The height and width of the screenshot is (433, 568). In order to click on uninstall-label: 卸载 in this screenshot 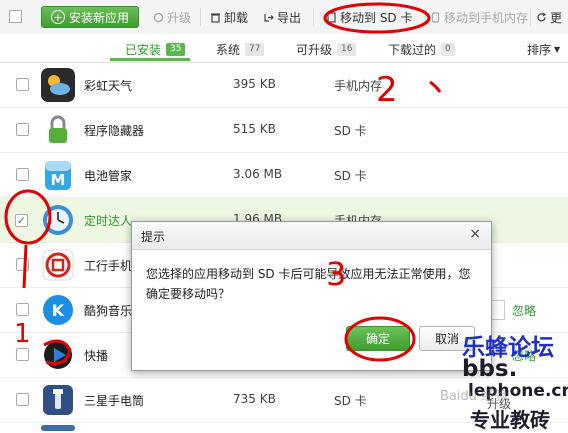, I will do `click(236, 17)`.